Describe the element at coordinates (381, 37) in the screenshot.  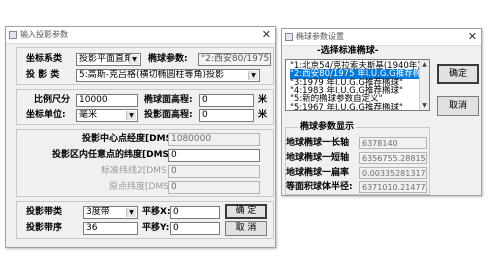
I see `ellipsoid-dialog-titlebar: 椭球参数设置 ✕` at that location.